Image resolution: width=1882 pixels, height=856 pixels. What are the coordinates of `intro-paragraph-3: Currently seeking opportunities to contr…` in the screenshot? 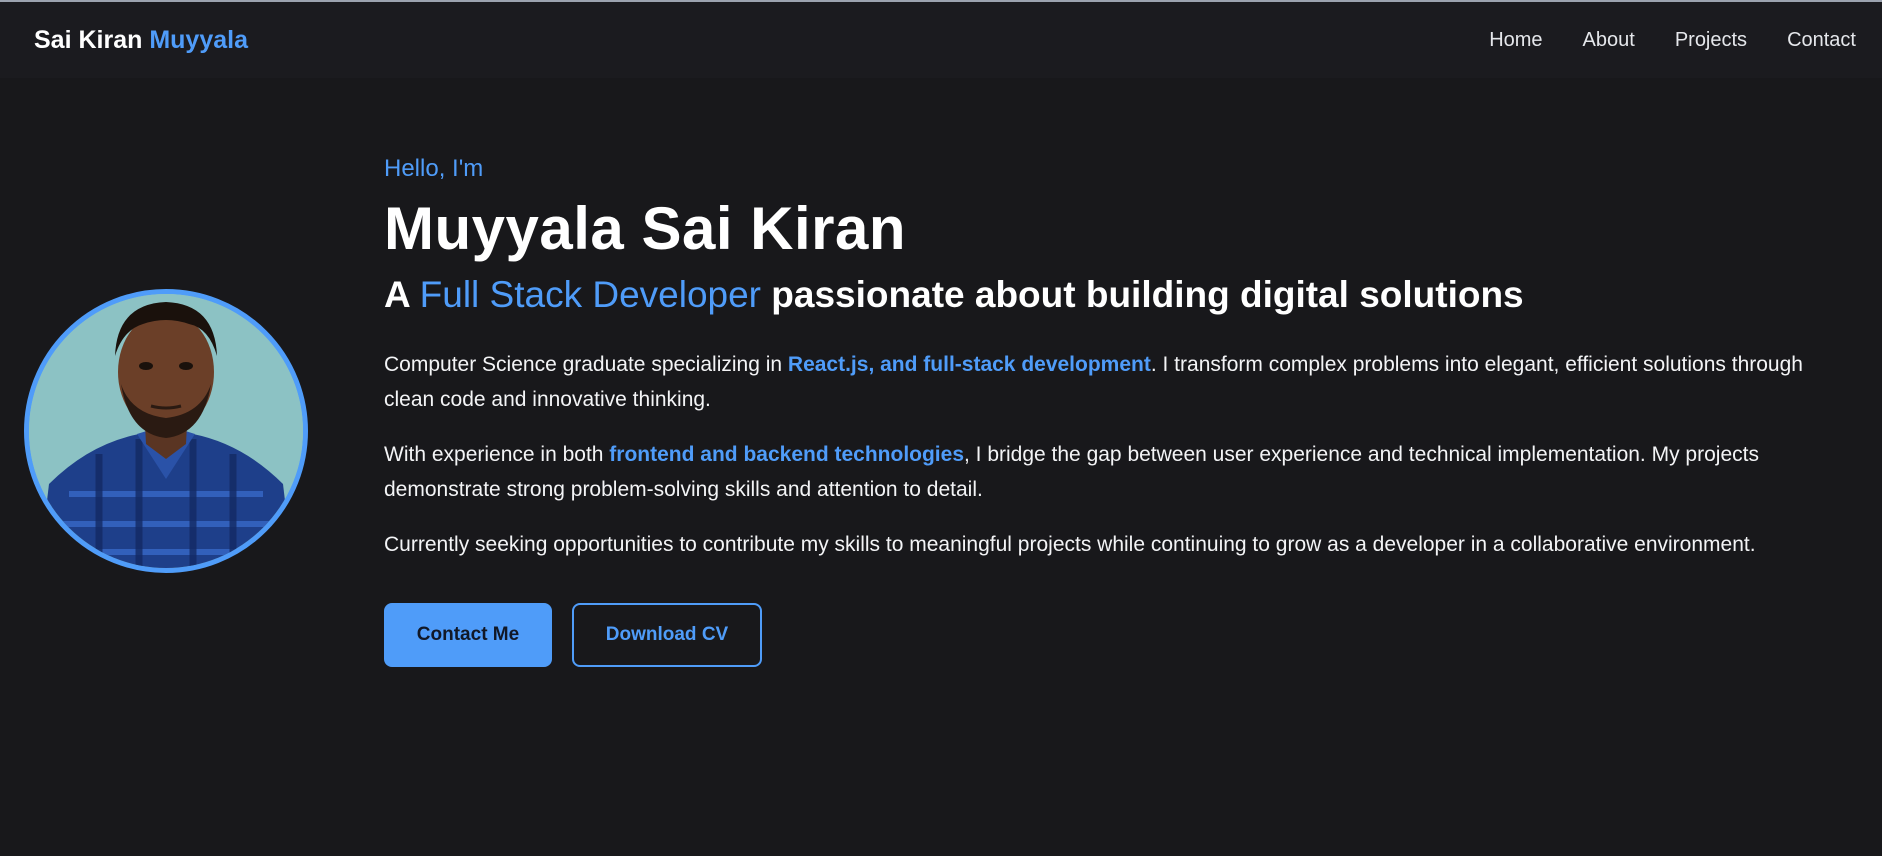 It's located at (1070, 544).